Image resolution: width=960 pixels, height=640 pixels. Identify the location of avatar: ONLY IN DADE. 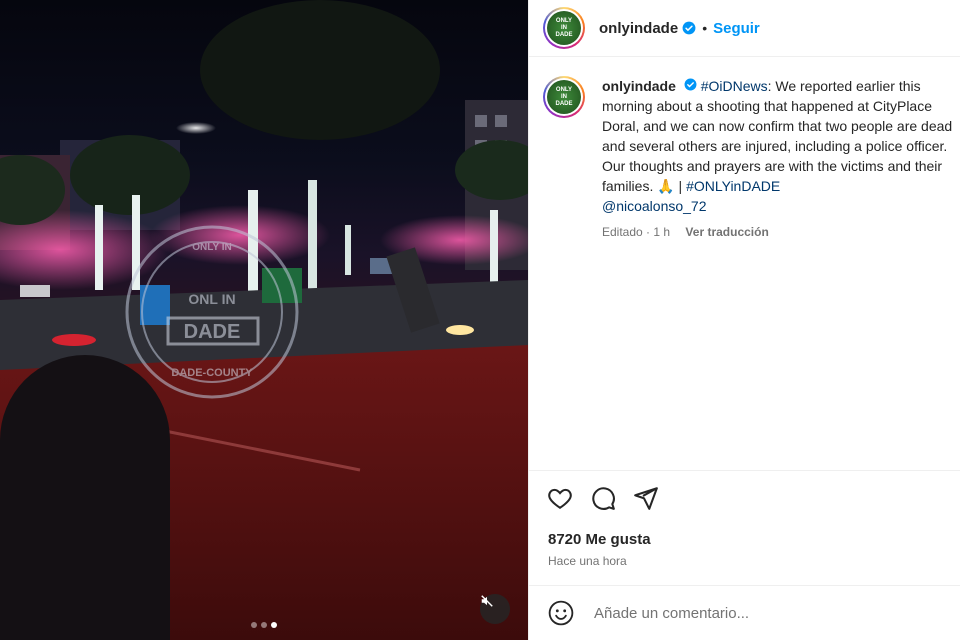
(564, 28).